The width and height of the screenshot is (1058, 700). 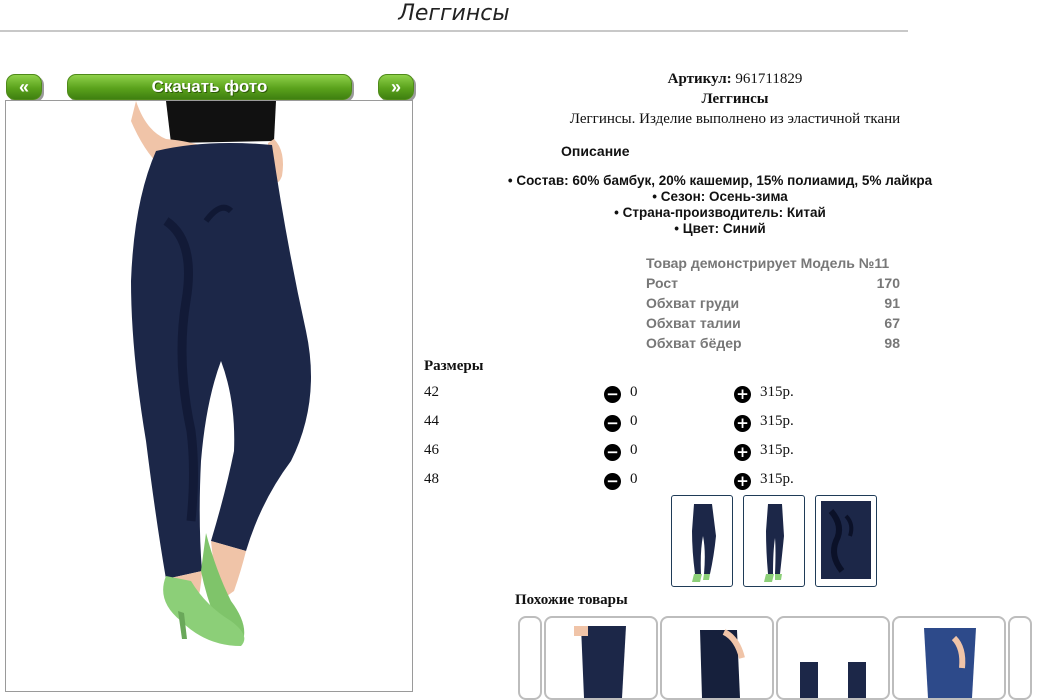 What do you see at coordinates (773, 323) in the screenshot?
I see `model-row: Обхват талии 67` at bounding box center [773, 323].